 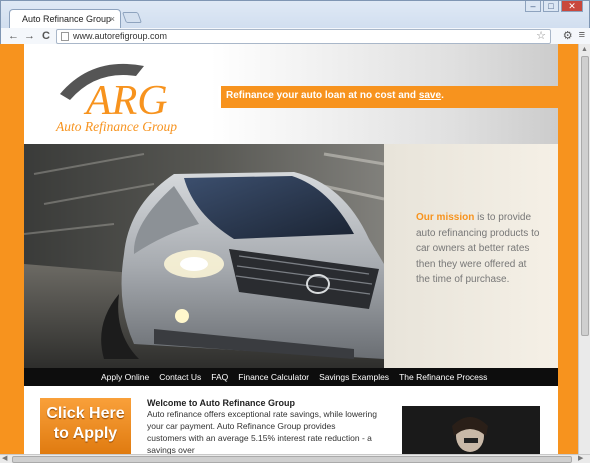 I want to click on nav-faq: FAQ, so click(x=219, y=377).